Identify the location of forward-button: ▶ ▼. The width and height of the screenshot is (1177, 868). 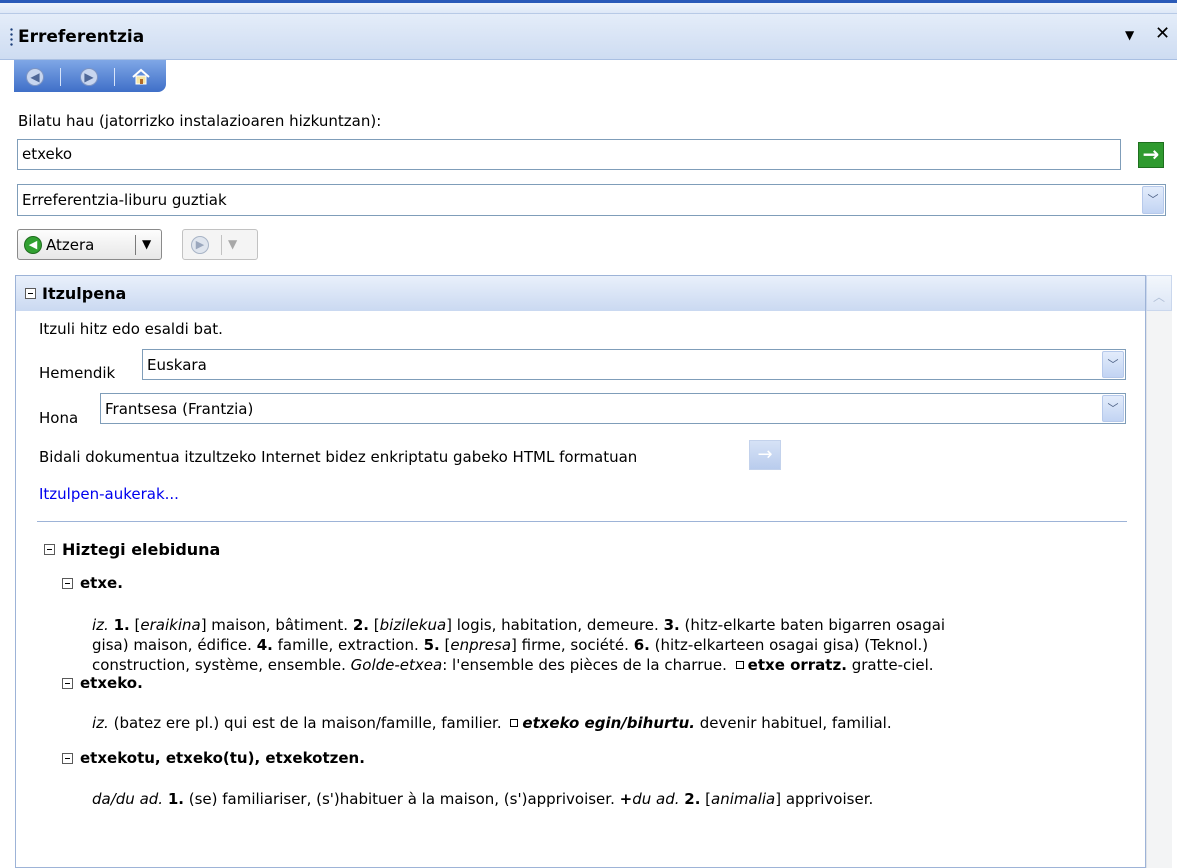
(220, 244).